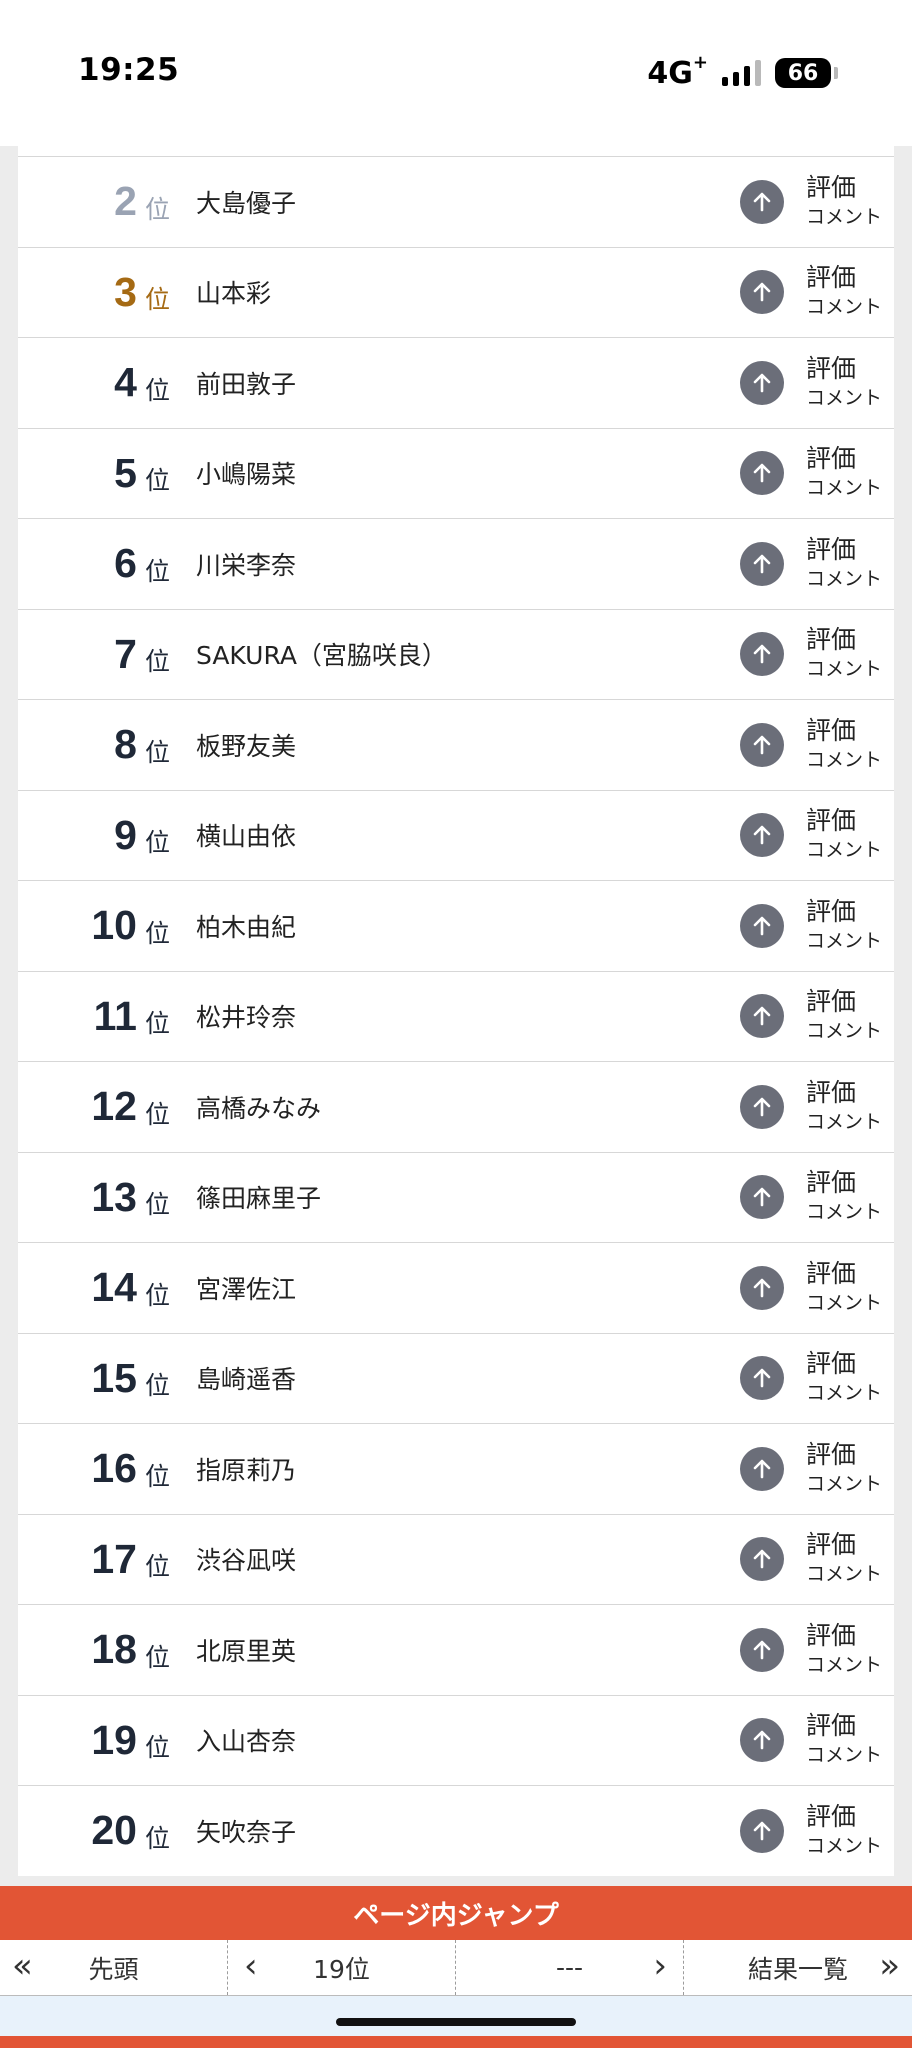 This screenshot has width=912, height=2048. Describe the element at coordinates (670, 73) in the screenshot. I see `network-type: 4G` at that location.